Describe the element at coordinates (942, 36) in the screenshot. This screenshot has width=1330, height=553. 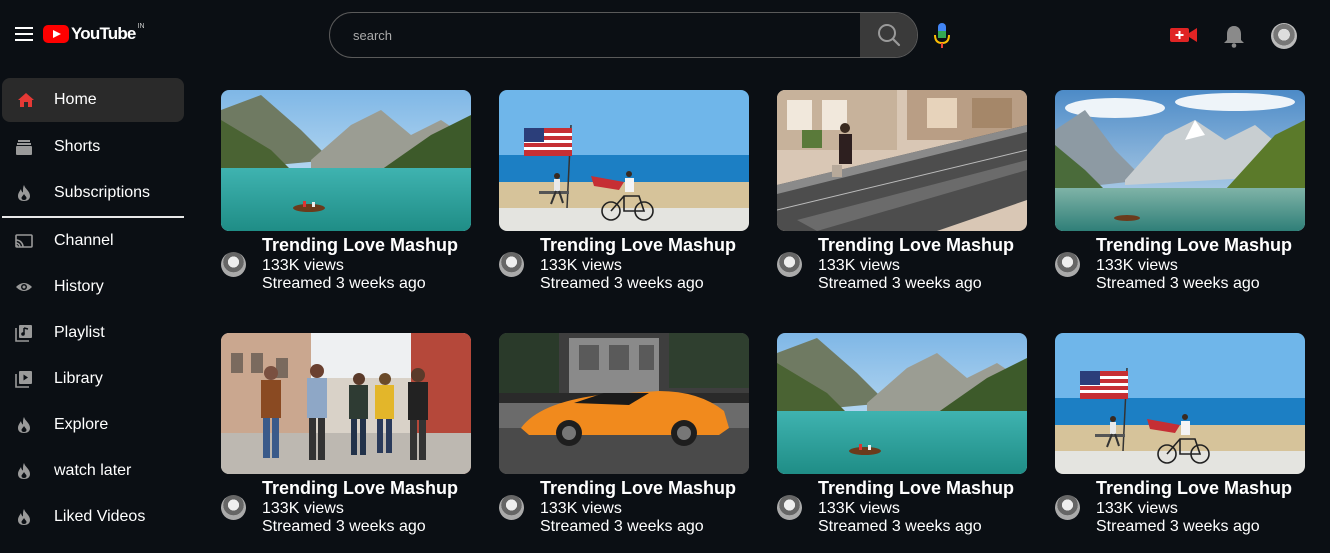
I see `microphone-icon` at that location.